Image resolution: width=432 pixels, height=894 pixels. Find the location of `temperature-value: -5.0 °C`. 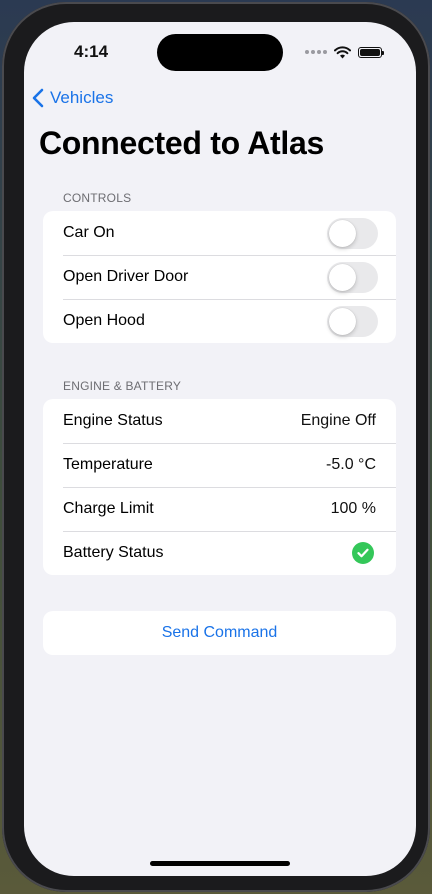

temperature-value: -5.0 °C is located at coordinates (351, 464).